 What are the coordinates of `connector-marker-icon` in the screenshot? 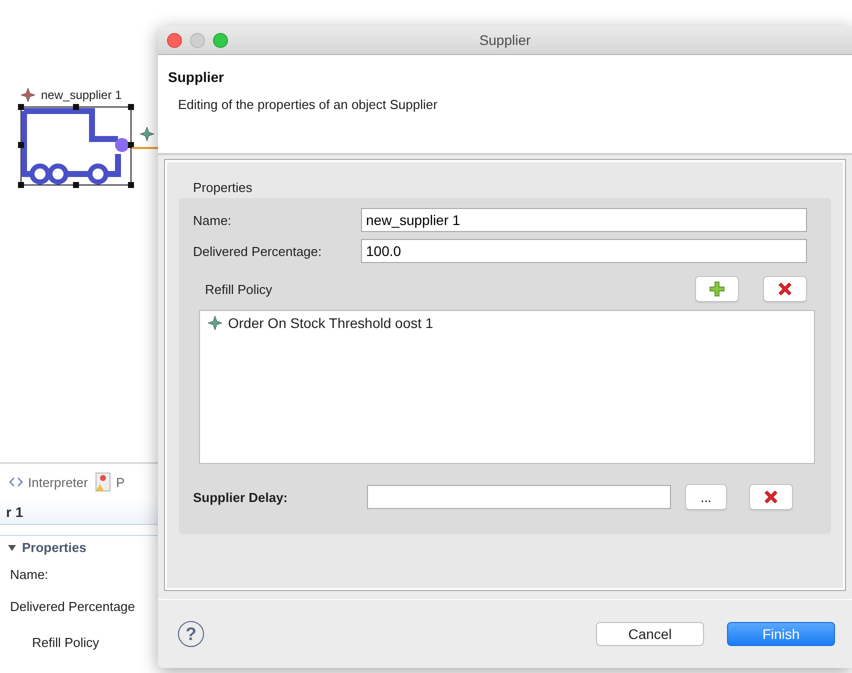 It's located at (147, 134).